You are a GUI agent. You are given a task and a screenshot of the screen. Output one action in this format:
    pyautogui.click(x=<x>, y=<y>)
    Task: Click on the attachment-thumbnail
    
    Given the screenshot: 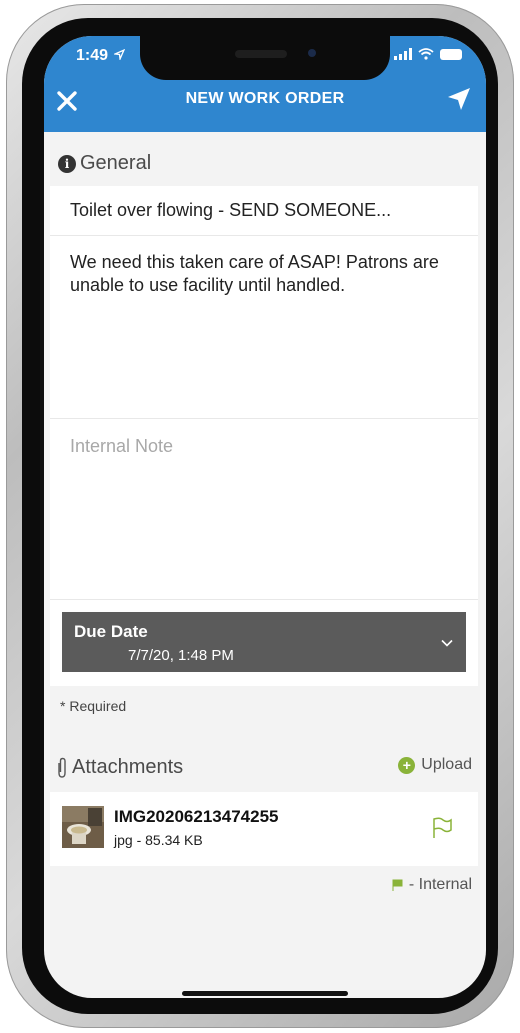 What is the action you would take?
    pyautogui.click(x=83, y=827)
    